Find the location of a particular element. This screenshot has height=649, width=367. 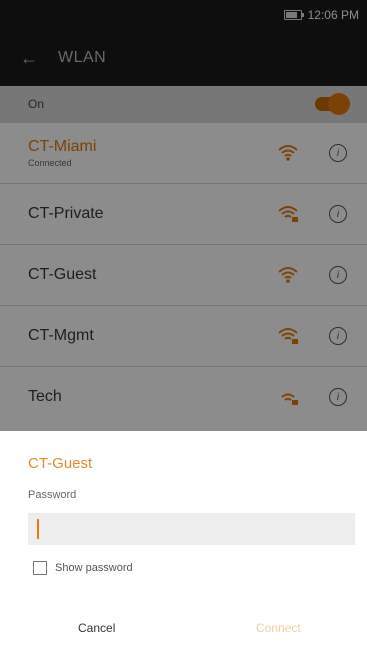

show-password-checkbox: Show password is located at coordinates (83, 568).